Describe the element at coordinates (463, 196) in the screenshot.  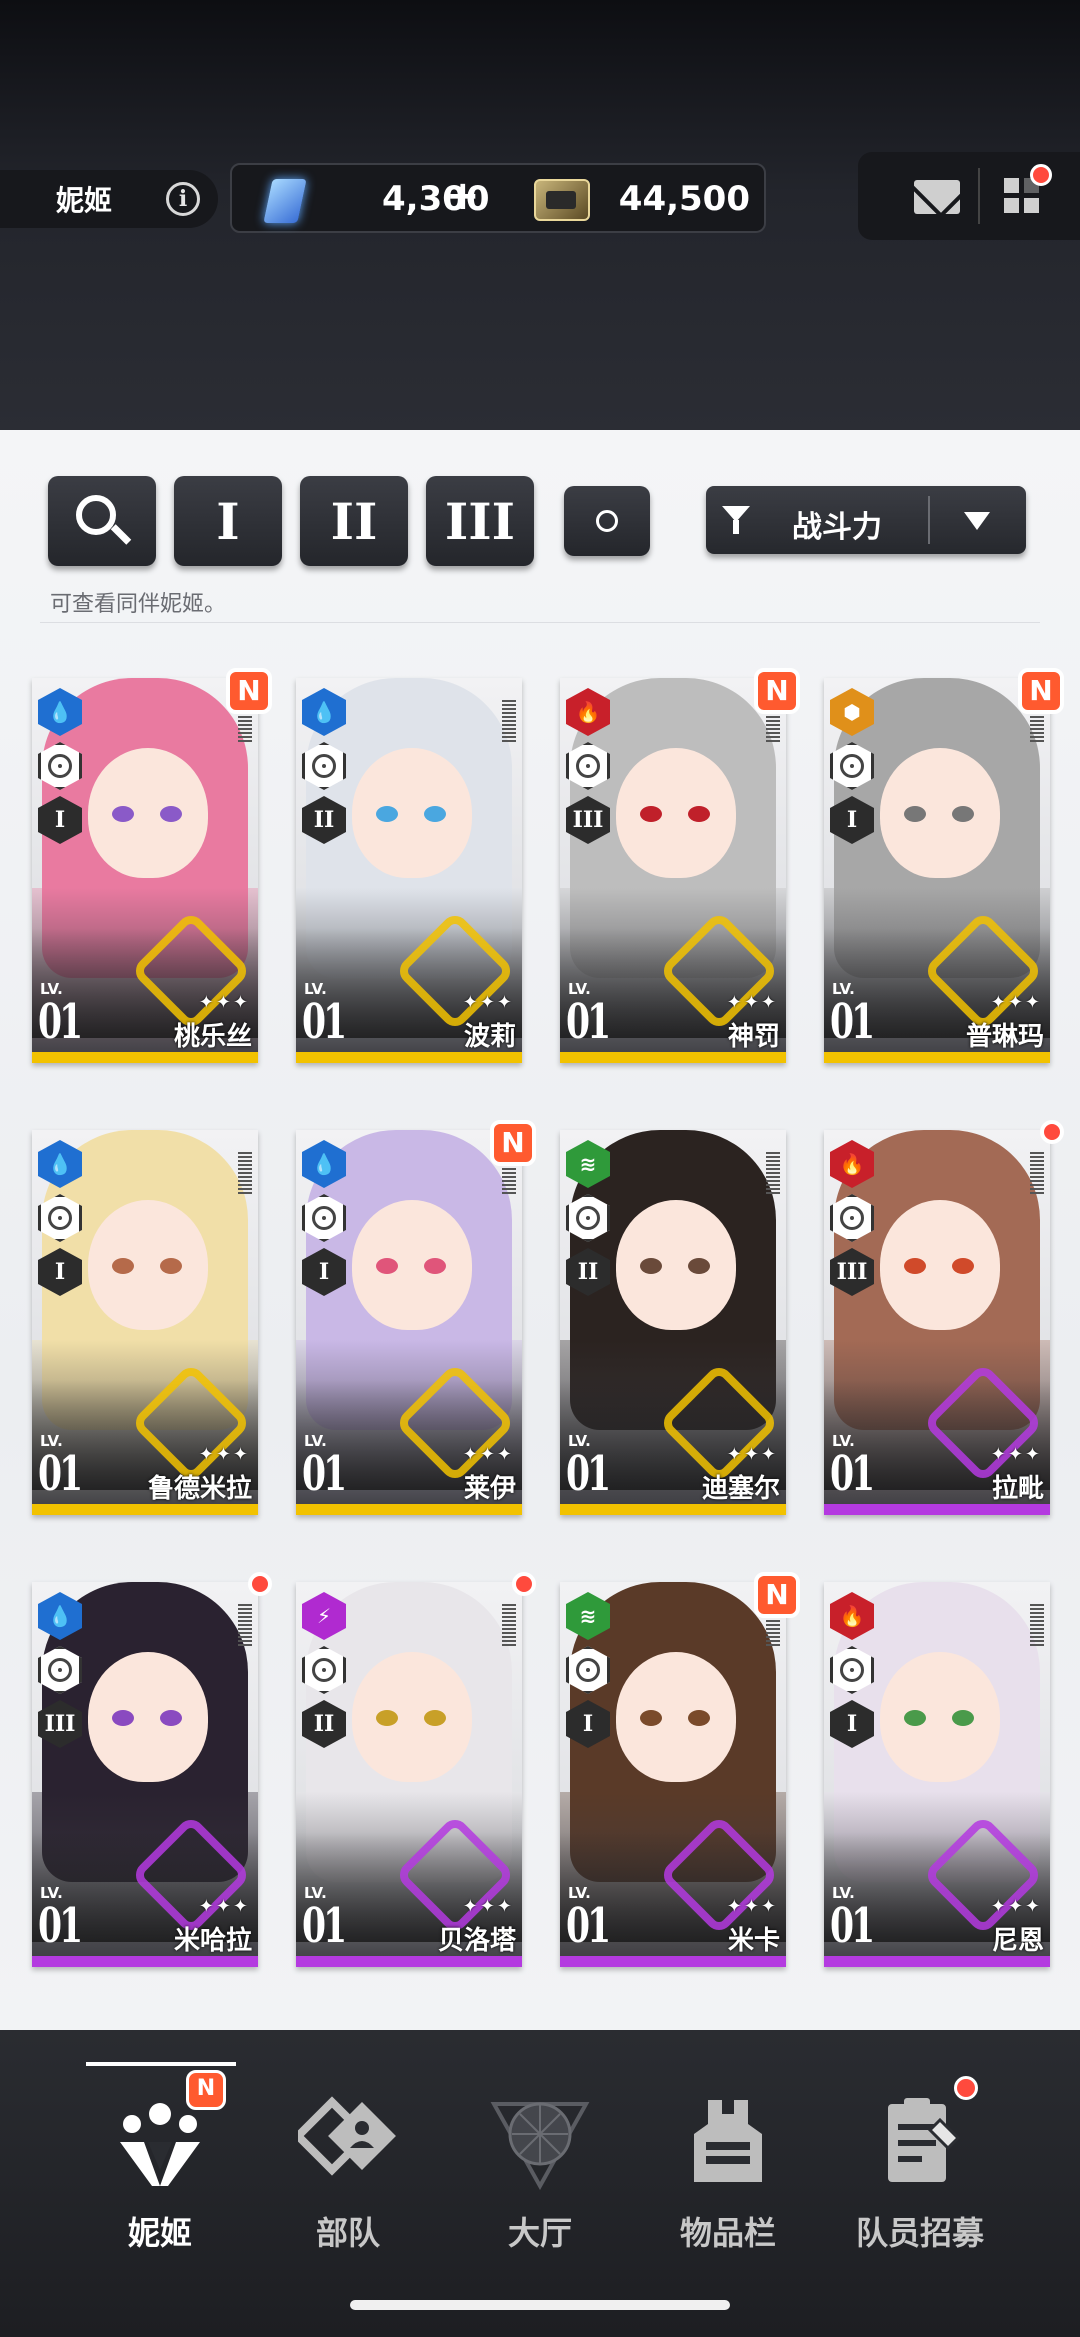
I see `add-gems-button: +` at that location.